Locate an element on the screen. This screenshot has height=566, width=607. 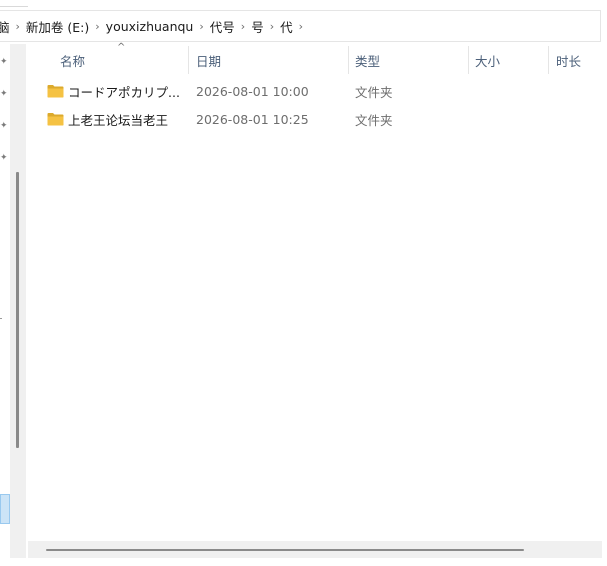
file-name: 上老王论坛当老王 is located at coordinates (118, 119).